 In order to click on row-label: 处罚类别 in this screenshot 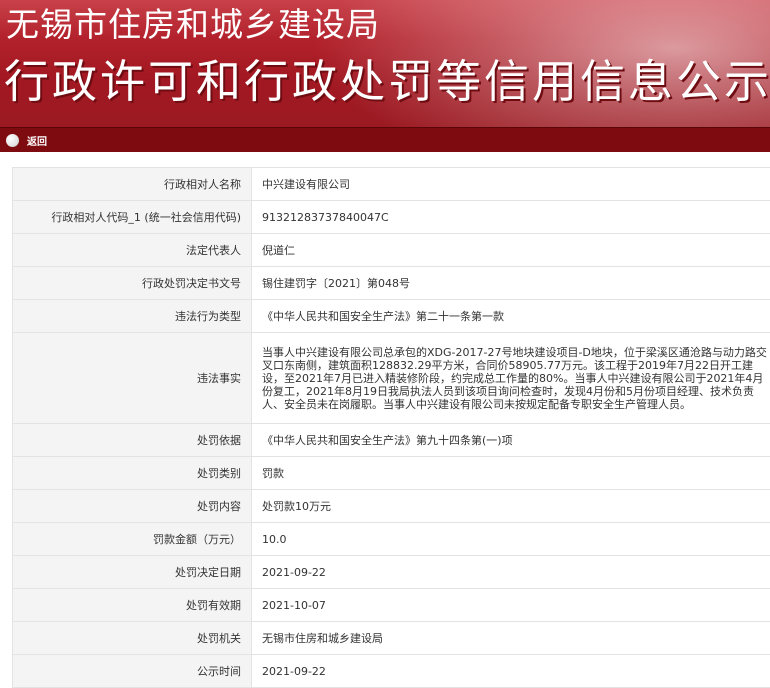, I will do `click(132, 473)`.